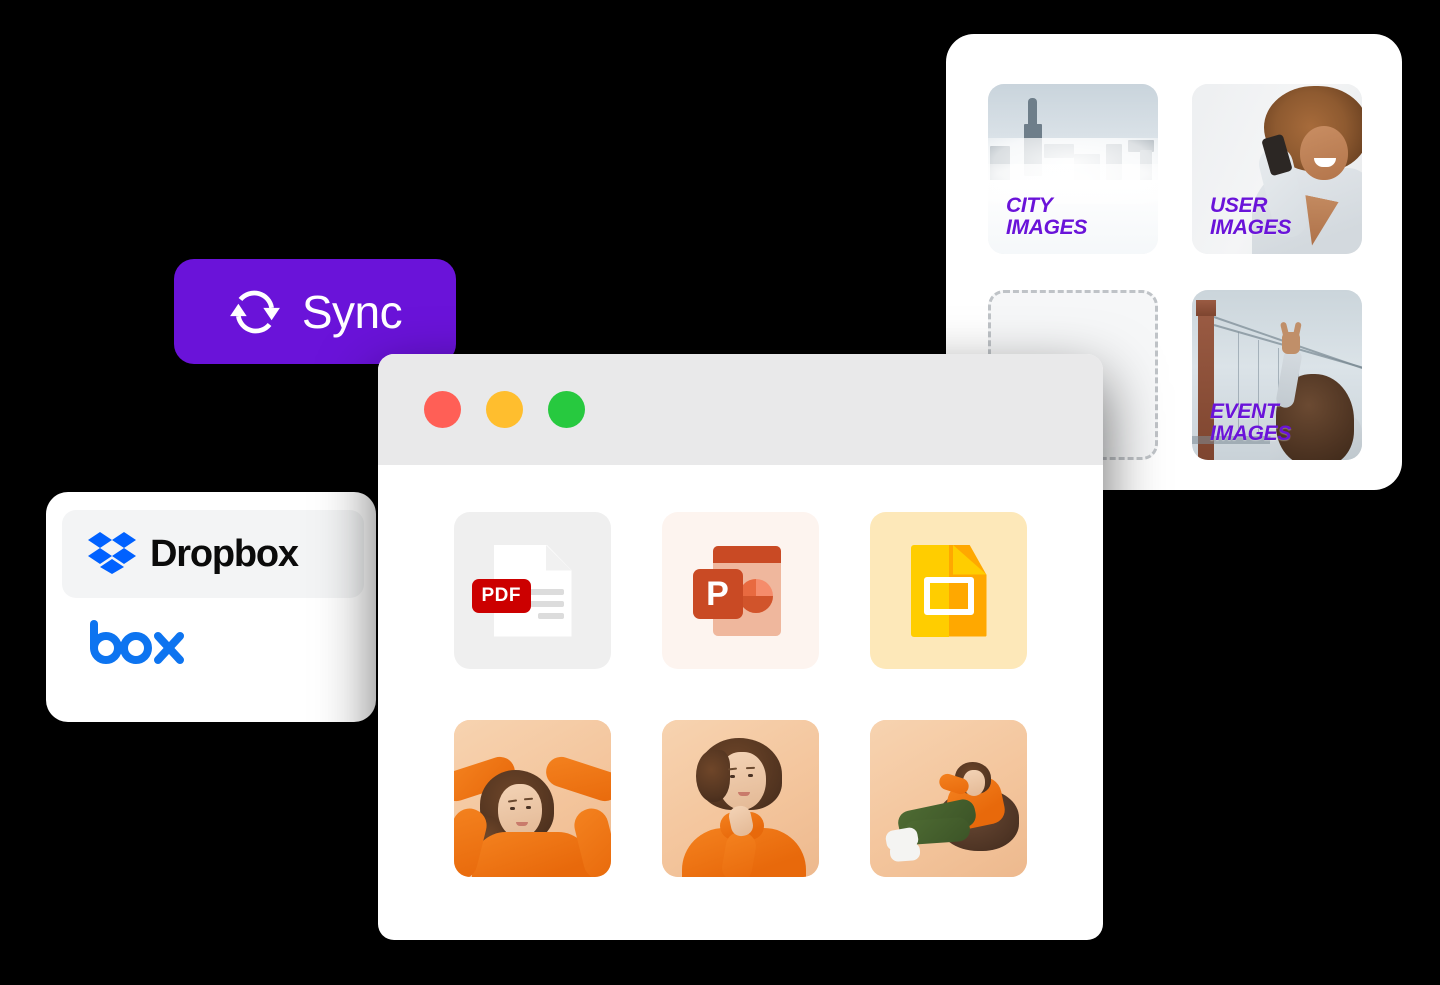 This screenshot has width=1440, height=985. I want to click on sync-button-label: Sync, so click(352, 311).